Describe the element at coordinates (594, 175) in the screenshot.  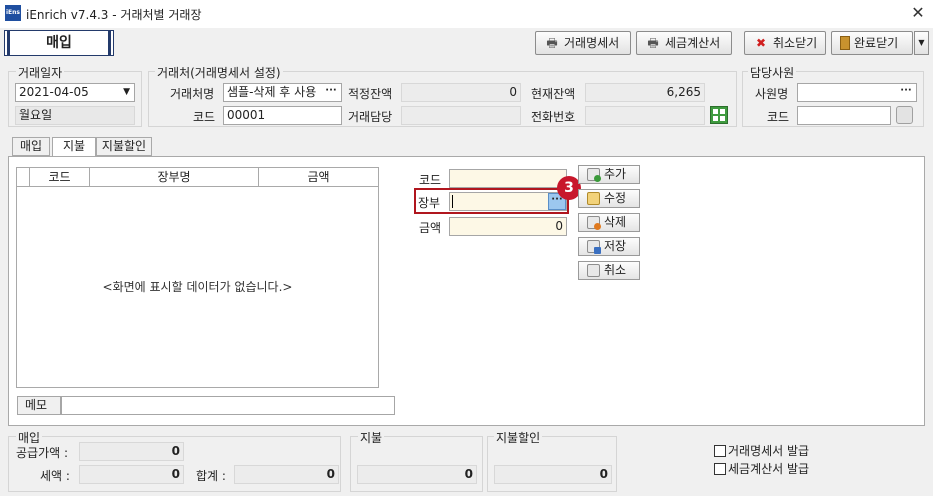
I see `add-icon` at that location.